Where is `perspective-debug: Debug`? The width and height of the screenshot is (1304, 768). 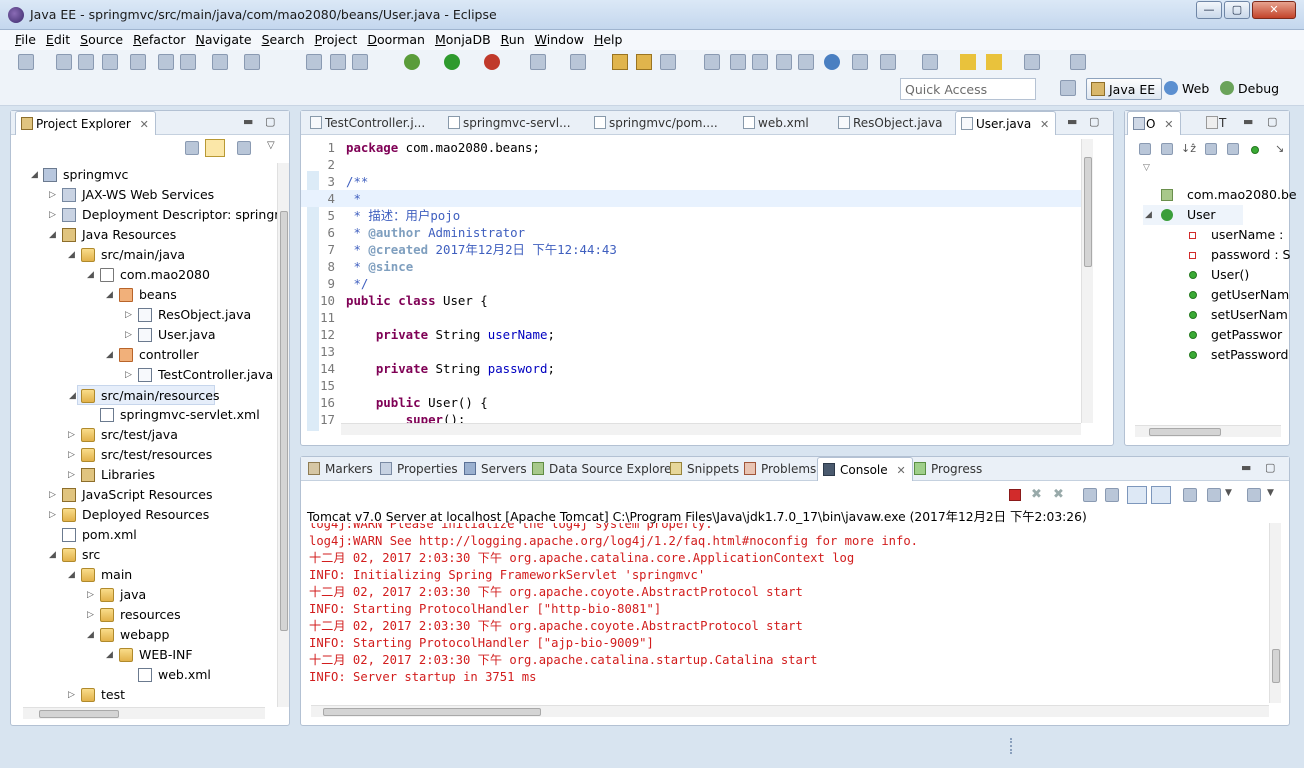 perspective-debug: Debug is located at coordinates (1250, 89).